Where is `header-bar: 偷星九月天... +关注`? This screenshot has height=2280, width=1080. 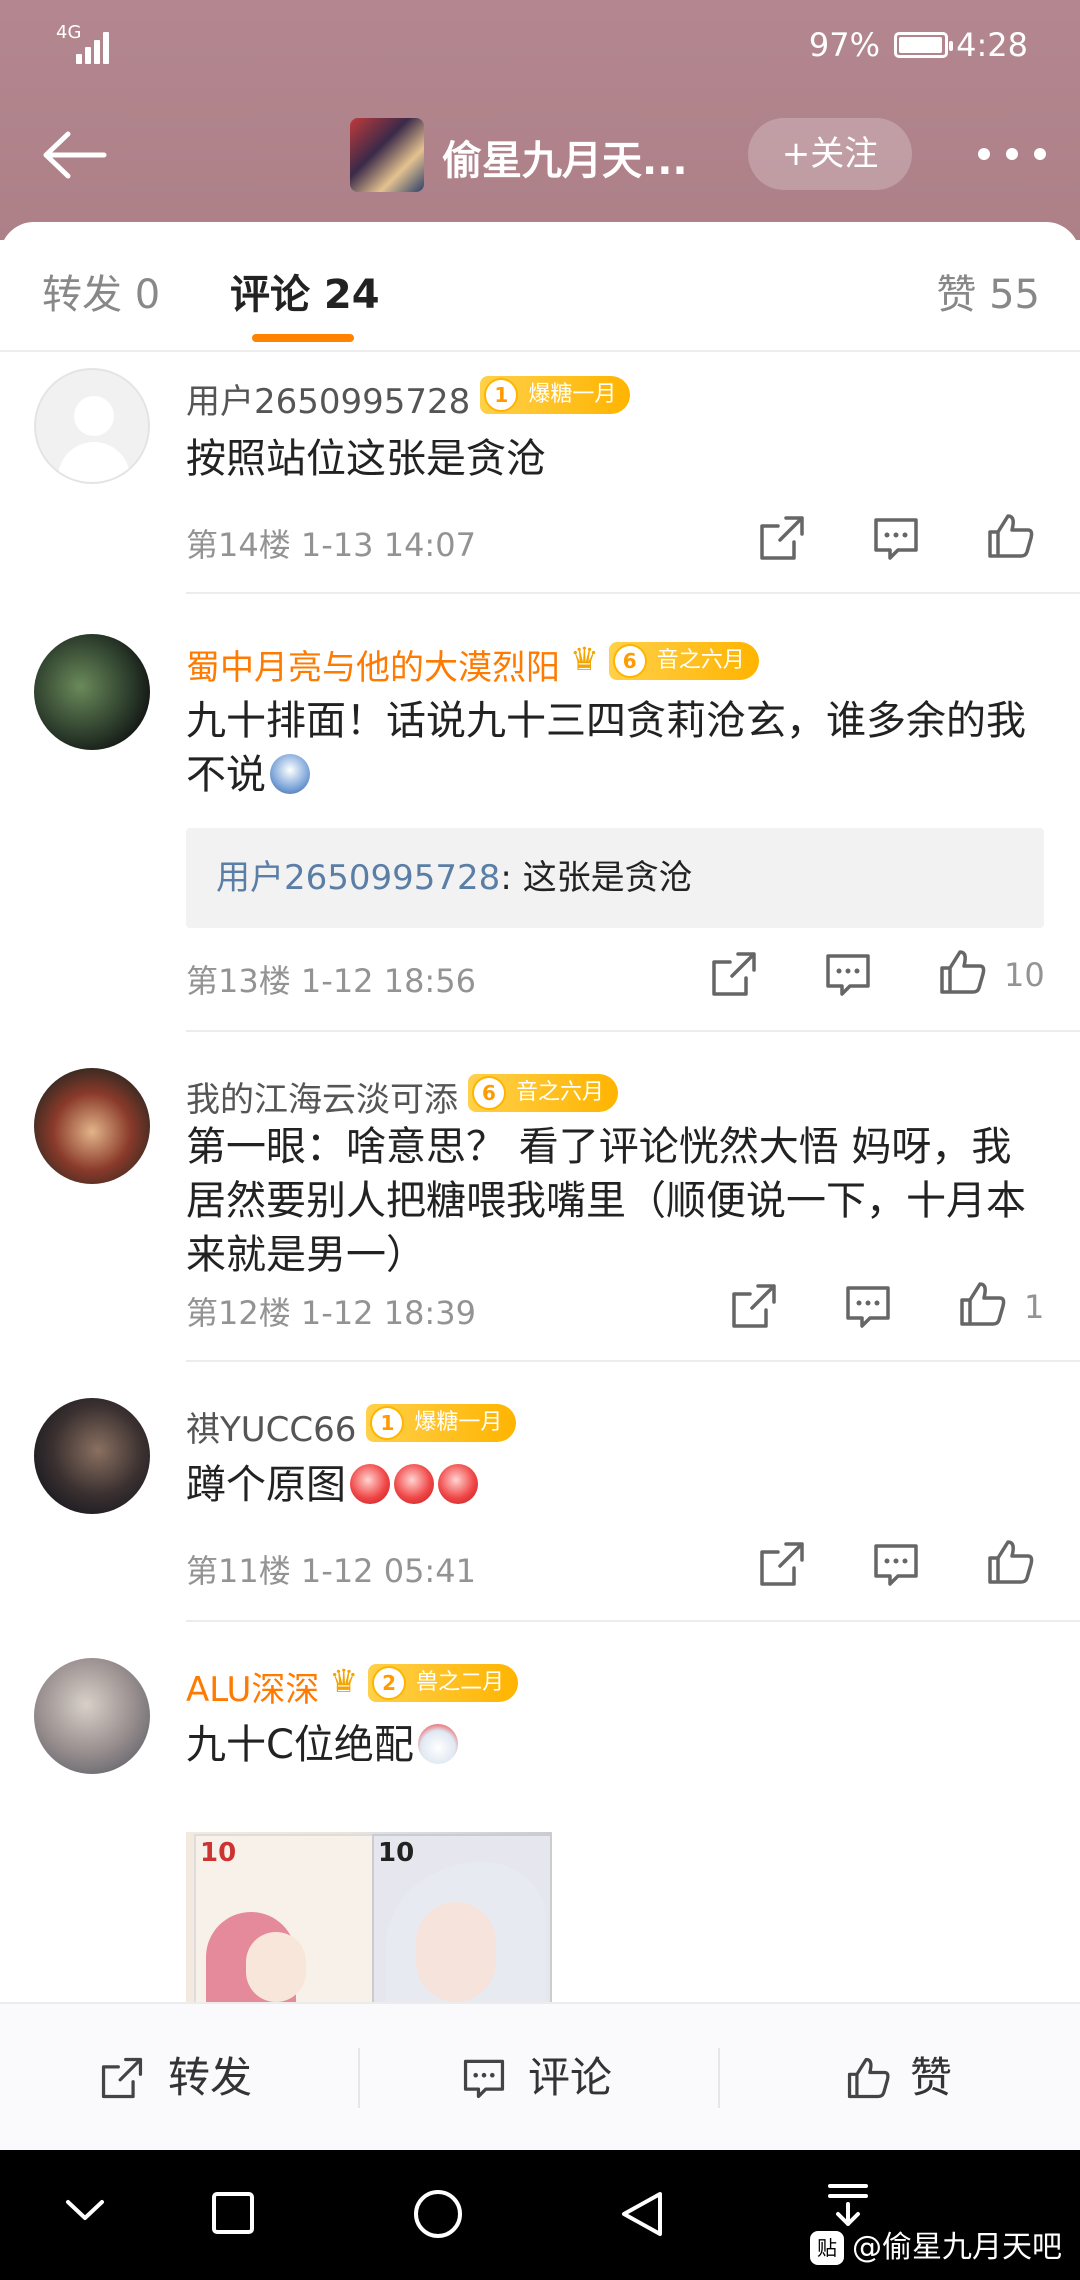
header-bar: 偷星九月天... +关注 is located at coordinates (540, 155).